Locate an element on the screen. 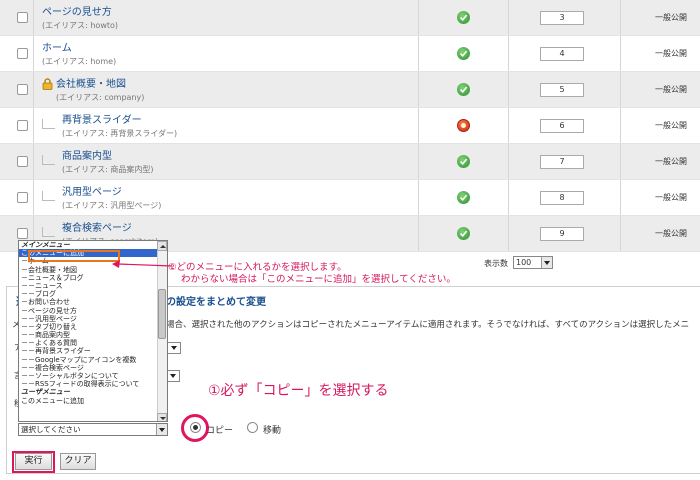 Image resolution: width=700 pixels, height=480 pixels. move-radio-label: 移動 is located at coordinates (272, 431).